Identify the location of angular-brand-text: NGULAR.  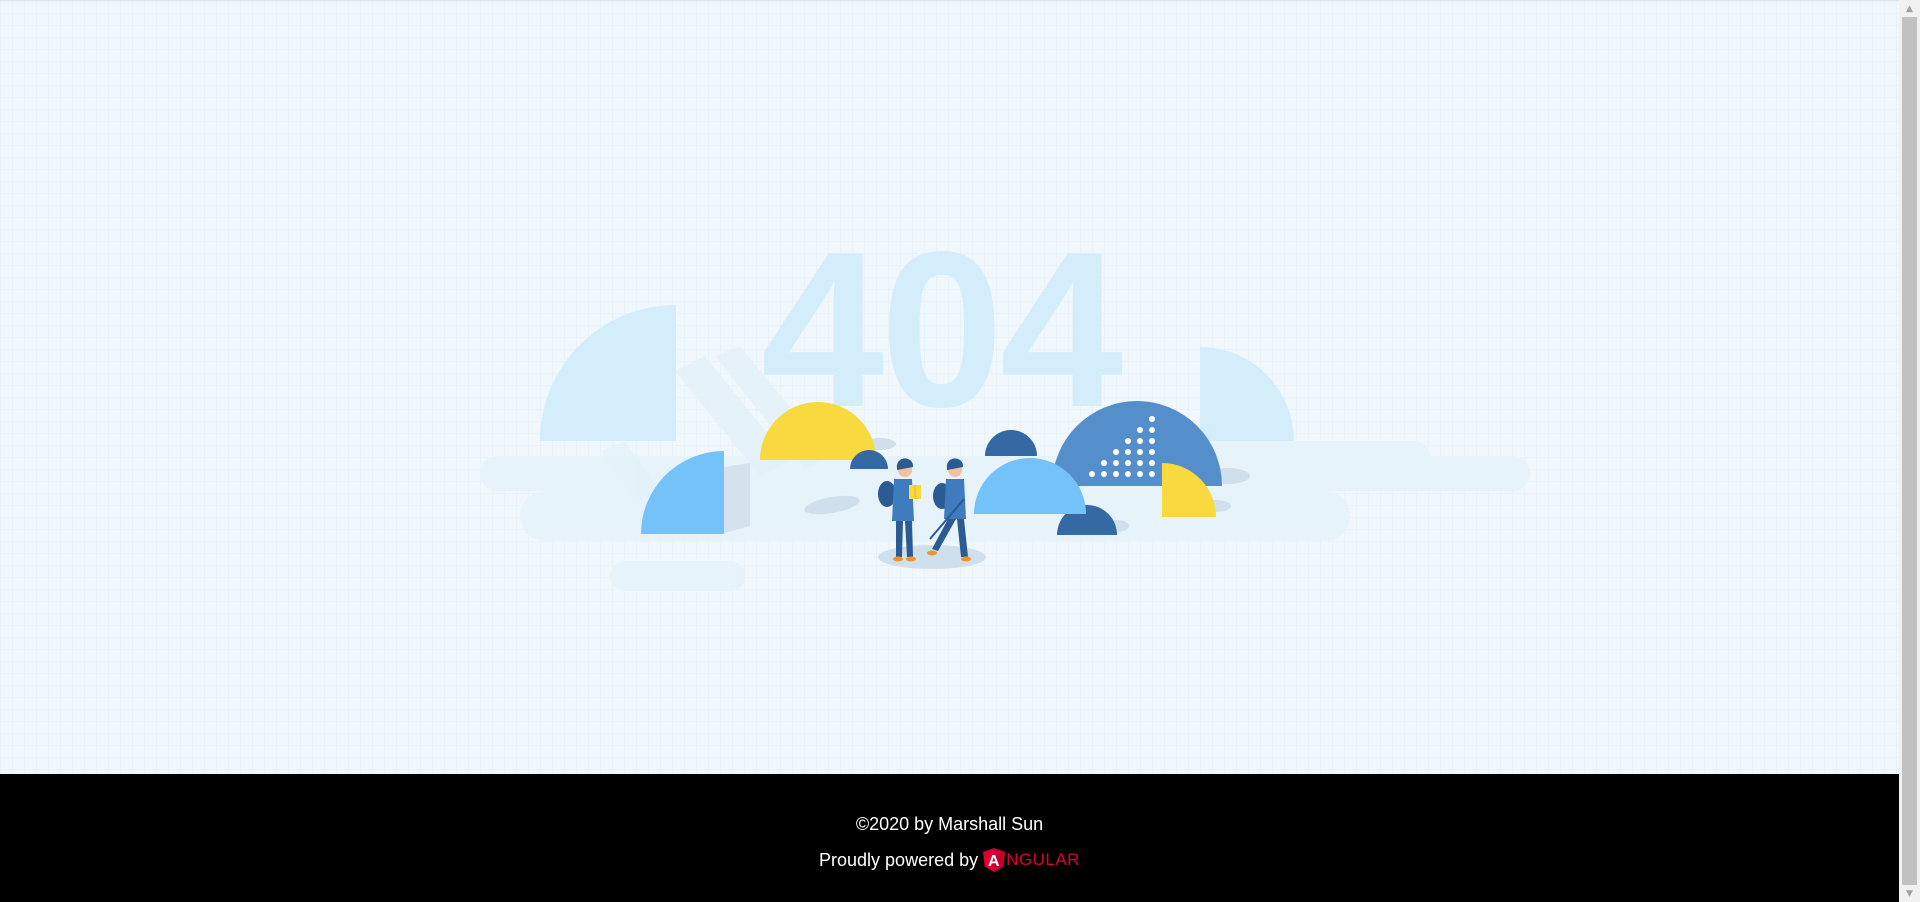
(1043, 859).